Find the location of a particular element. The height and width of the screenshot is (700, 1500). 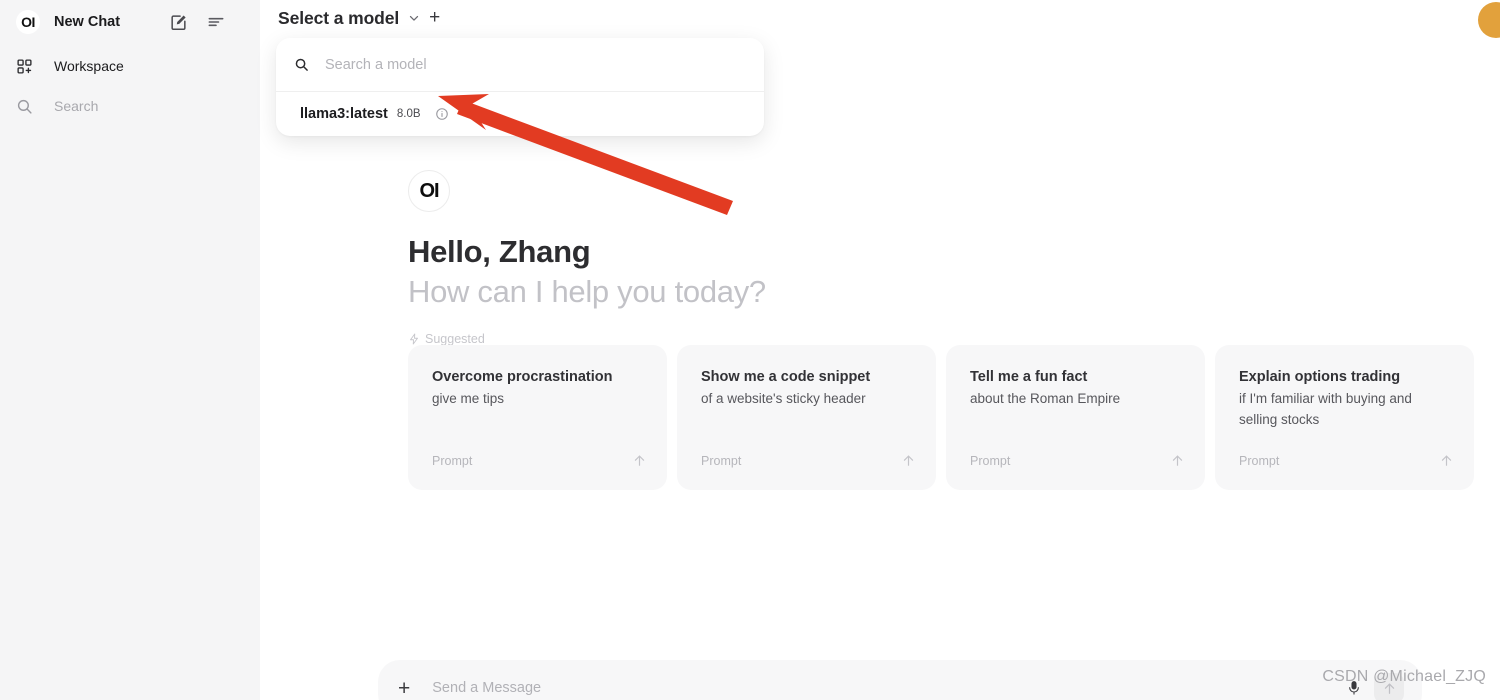

suggested-header: Suggested is located at coordinates (908, 339).